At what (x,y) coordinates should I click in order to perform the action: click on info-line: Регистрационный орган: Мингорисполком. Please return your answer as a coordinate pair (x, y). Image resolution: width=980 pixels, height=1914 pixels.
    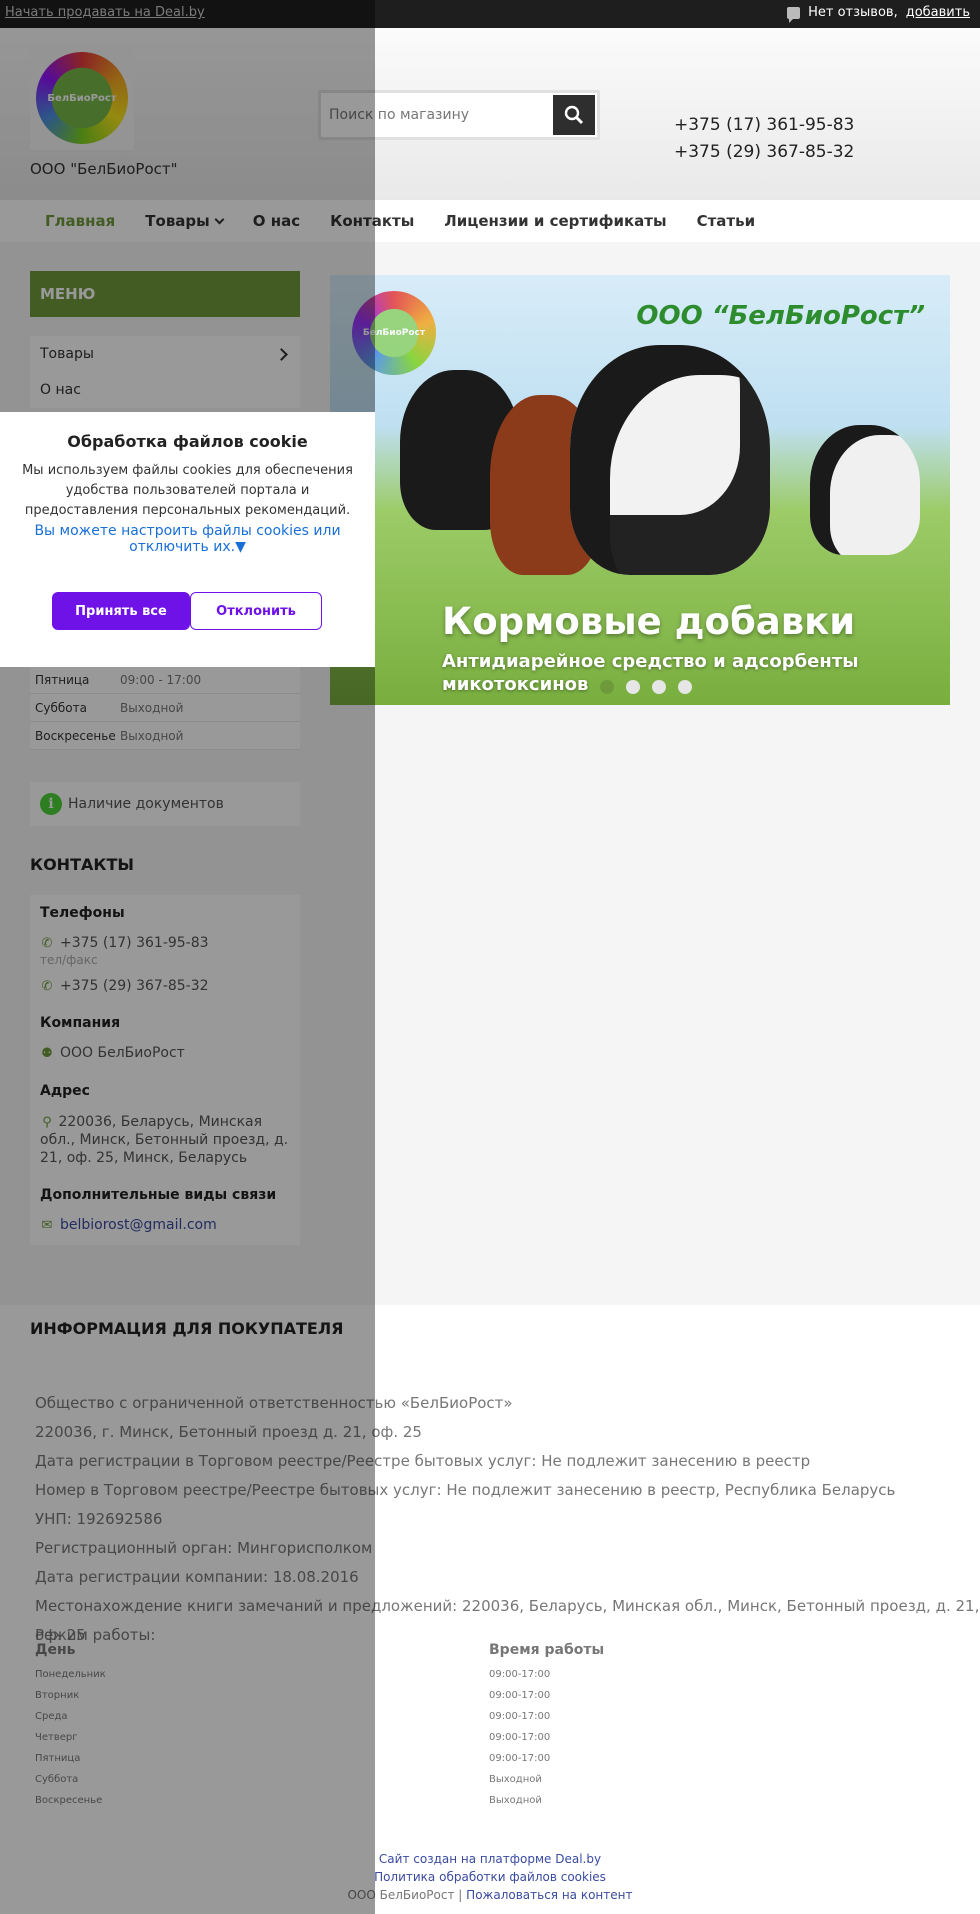
    Looking at the image, I should click on (204, 1548).